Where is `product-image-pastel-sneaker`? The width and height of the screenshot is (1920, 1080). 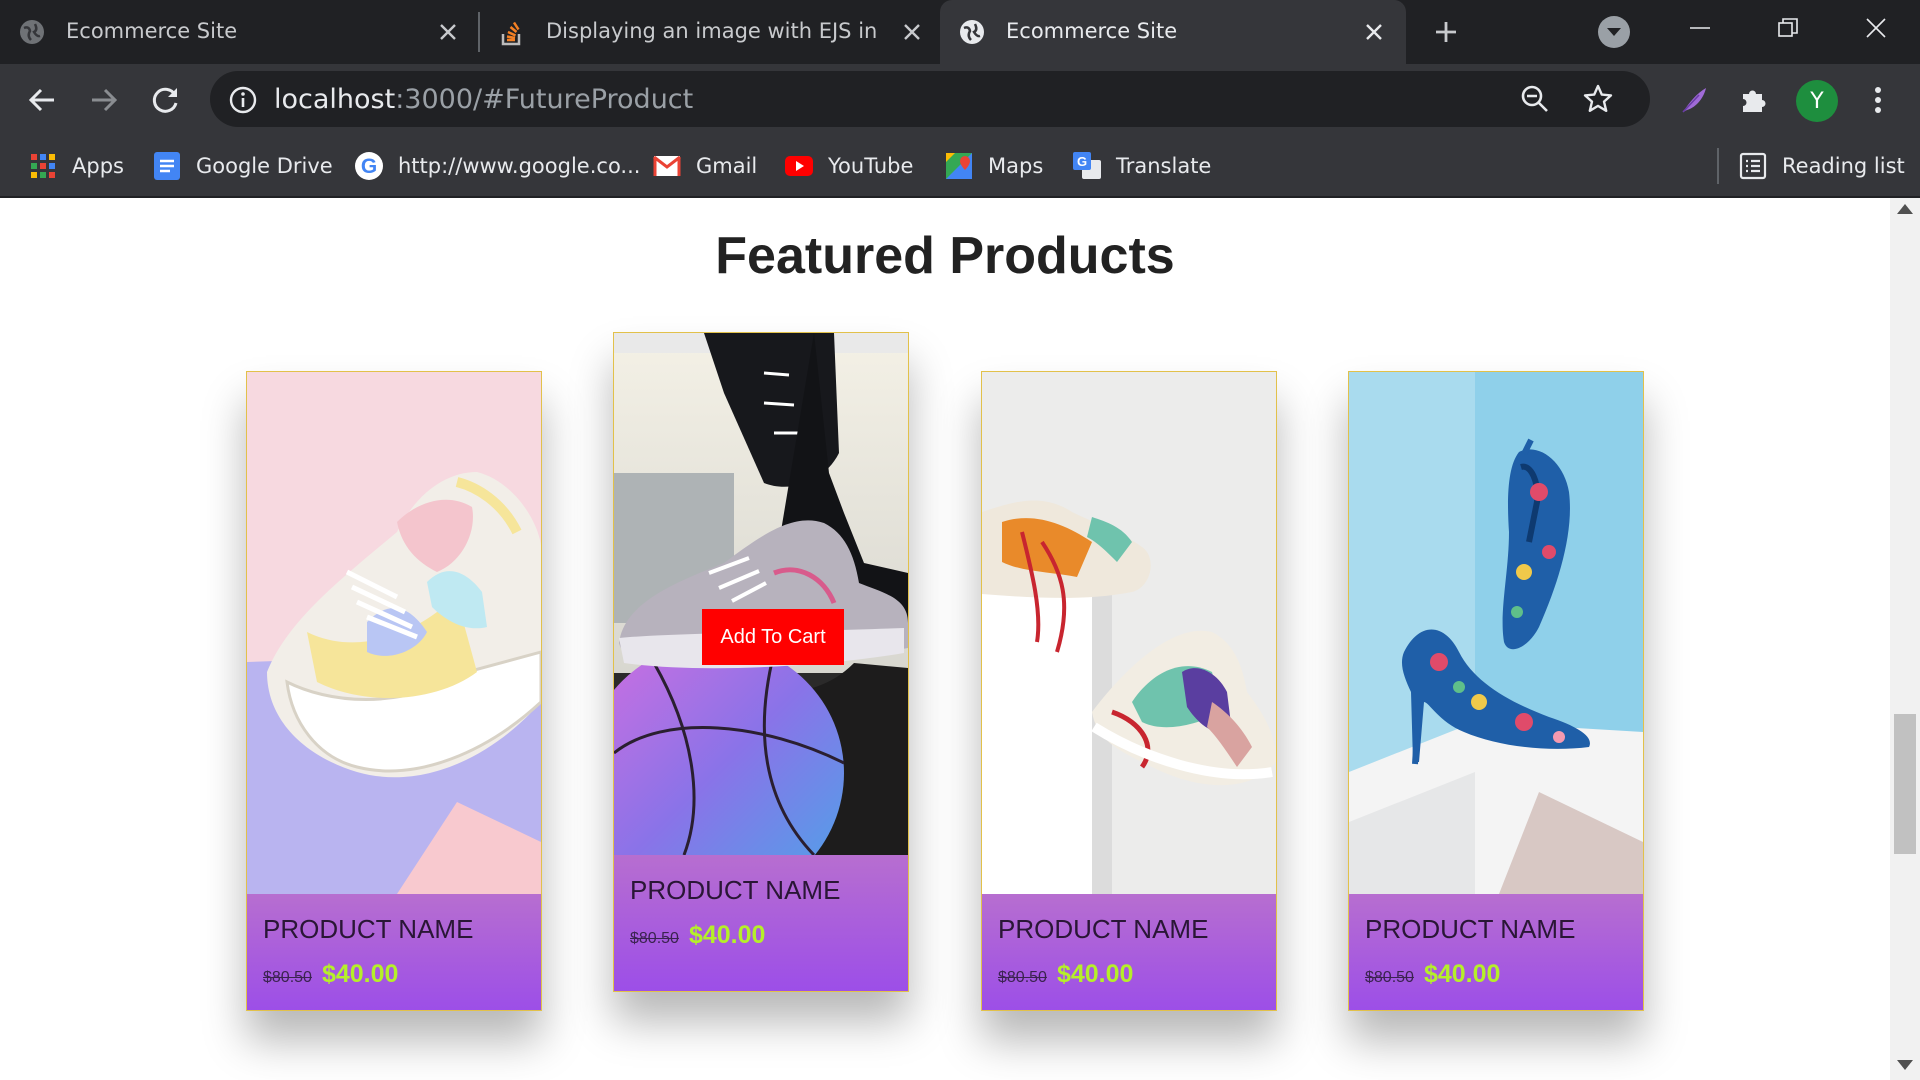 product-image-pastel-sneaker is located at coordinates (394, 633).